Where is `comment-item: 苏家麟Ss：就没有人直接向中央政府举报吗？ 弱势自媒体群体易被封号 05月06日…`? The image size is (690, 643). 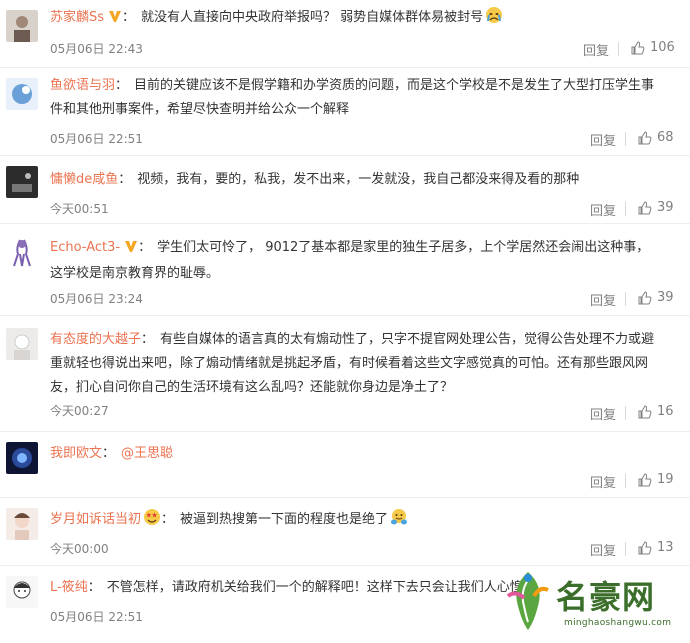 comment-item: 苏家麟Ss：就没有人直接向中央政府举报吗？ 弱势自媒体群体易被封号 05月06日… is located at coordinates (345, 34).